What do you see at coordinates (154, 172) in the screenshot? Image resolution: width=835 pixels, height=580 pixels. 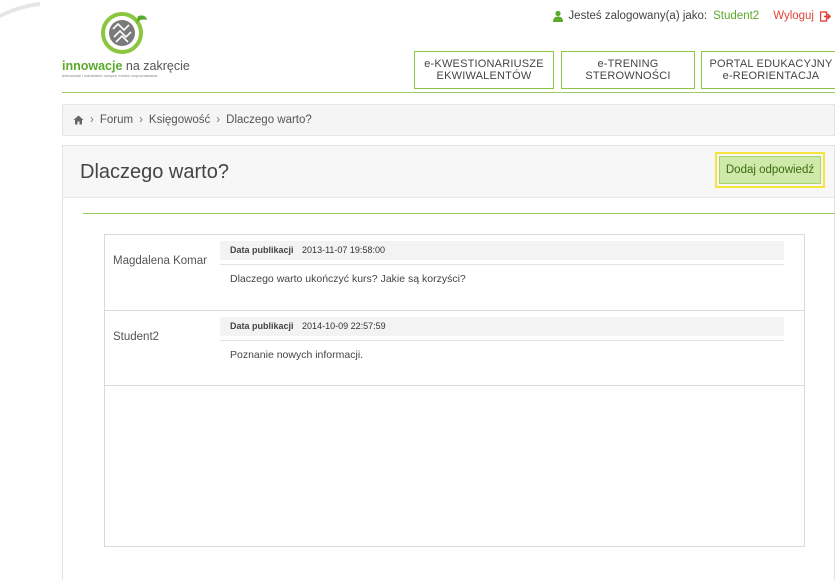 I see `topic-title: Dlaczego warto?` at bounding box center [154, 172].